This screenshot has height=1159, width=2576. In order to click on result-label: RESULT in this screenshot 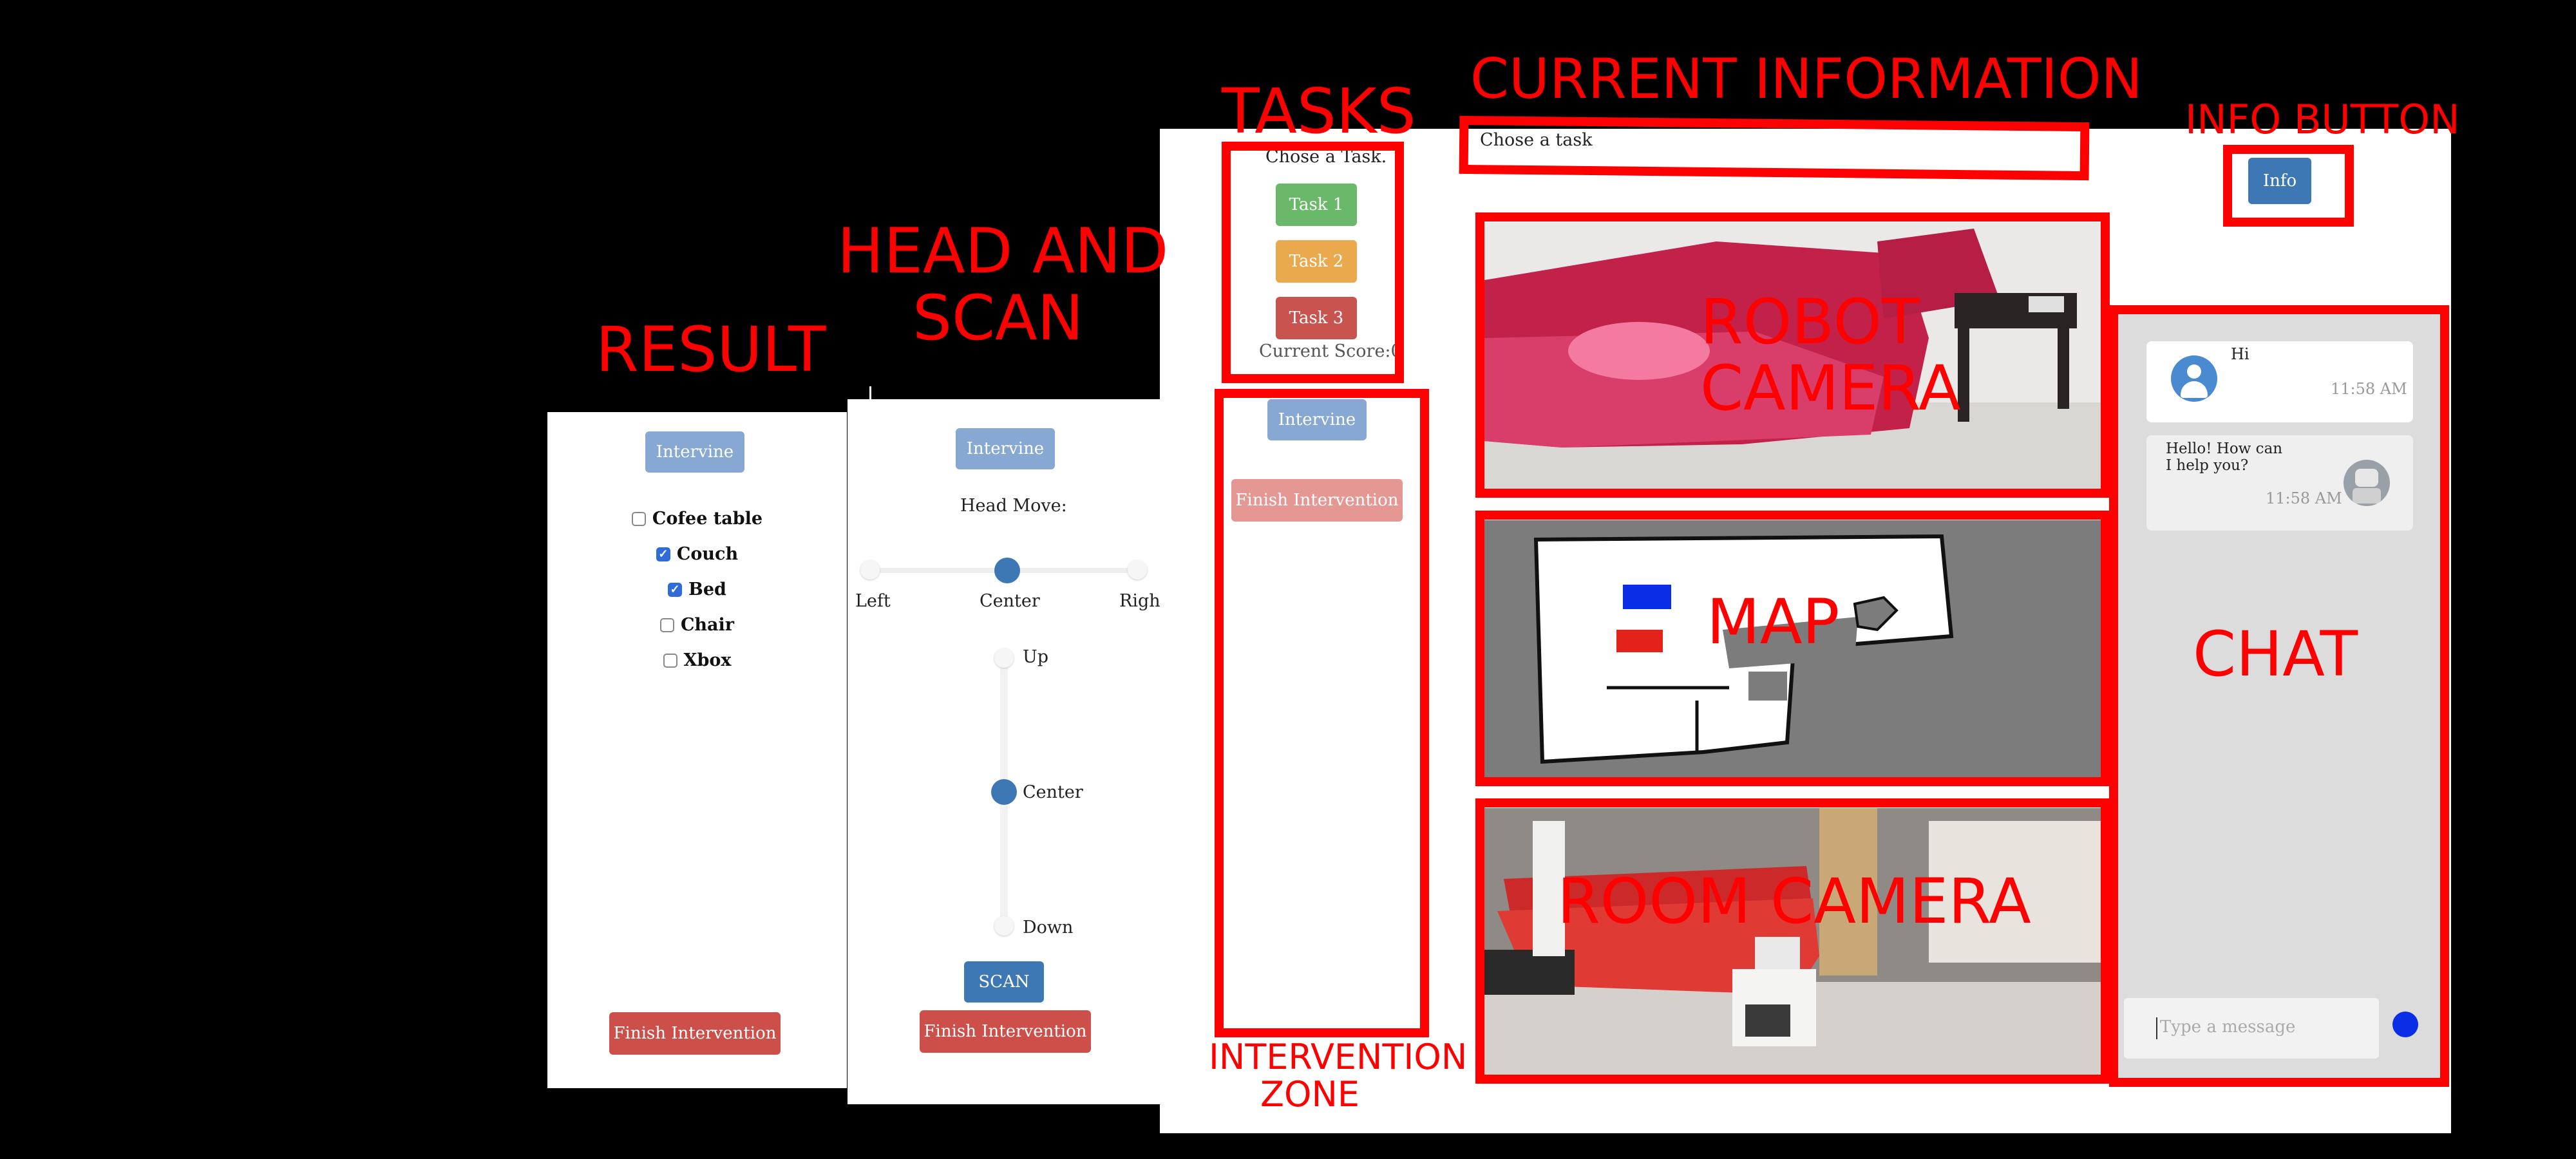, I will do `click(711, 350)`.